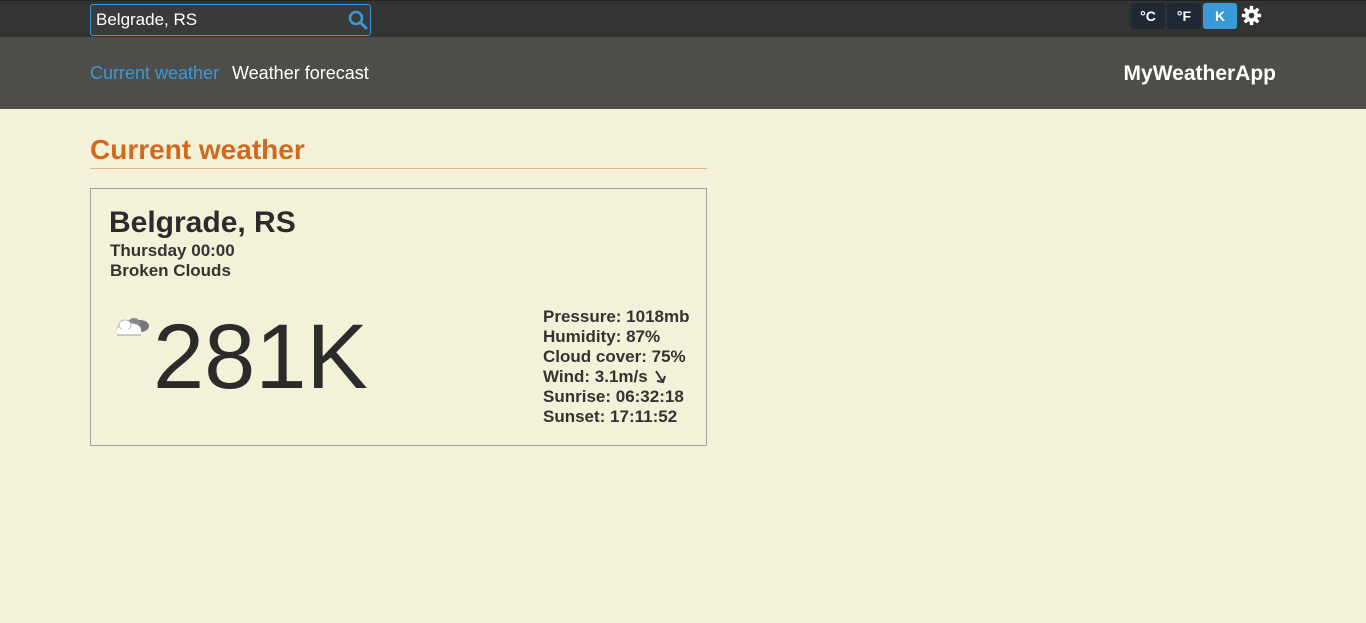 This screenshot has width=1366, height=623. What do you see at coordinates (614, 356) in the screenshot?
I see `cloud-cover-value: Cloud cover: 75%` at bounding box center [614, 356].